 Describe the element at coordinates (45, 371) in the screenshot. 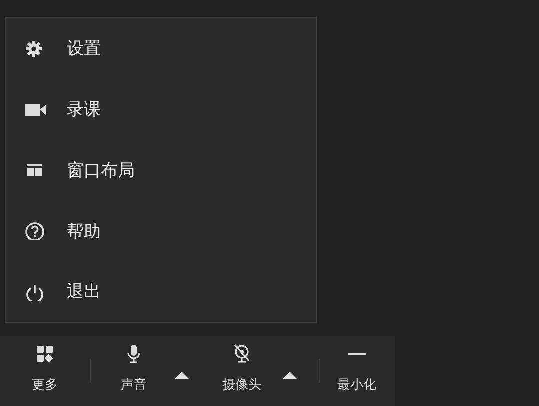

I see `toolbar-button: 更多` at that location.